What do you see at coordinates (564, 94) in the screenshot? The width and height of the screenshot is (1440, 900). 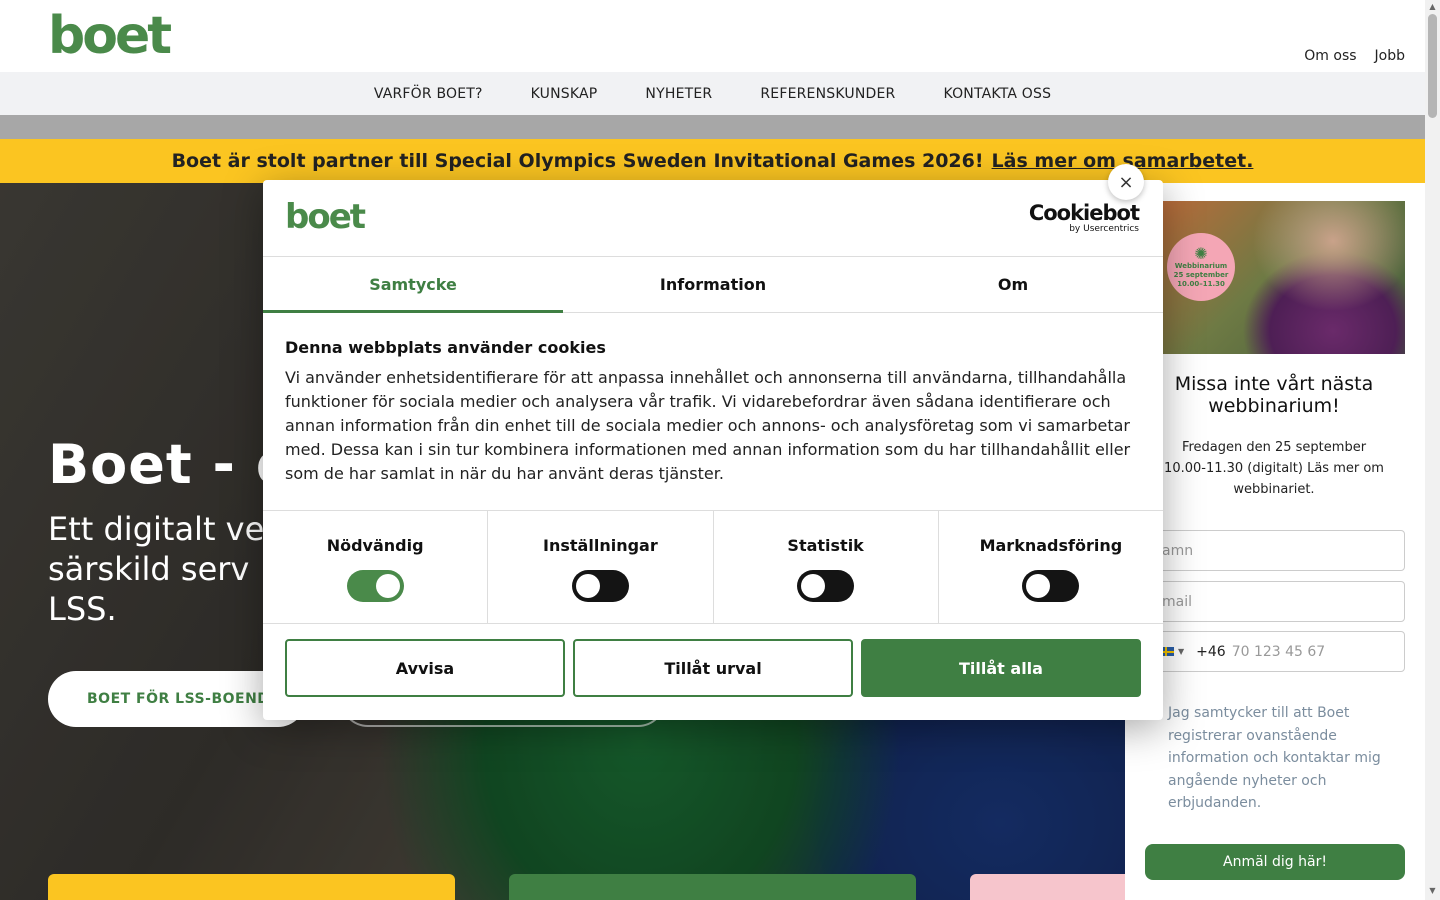 I see `nav-item-kunskap: KUNSKAP` at bounding box center [564, 94].